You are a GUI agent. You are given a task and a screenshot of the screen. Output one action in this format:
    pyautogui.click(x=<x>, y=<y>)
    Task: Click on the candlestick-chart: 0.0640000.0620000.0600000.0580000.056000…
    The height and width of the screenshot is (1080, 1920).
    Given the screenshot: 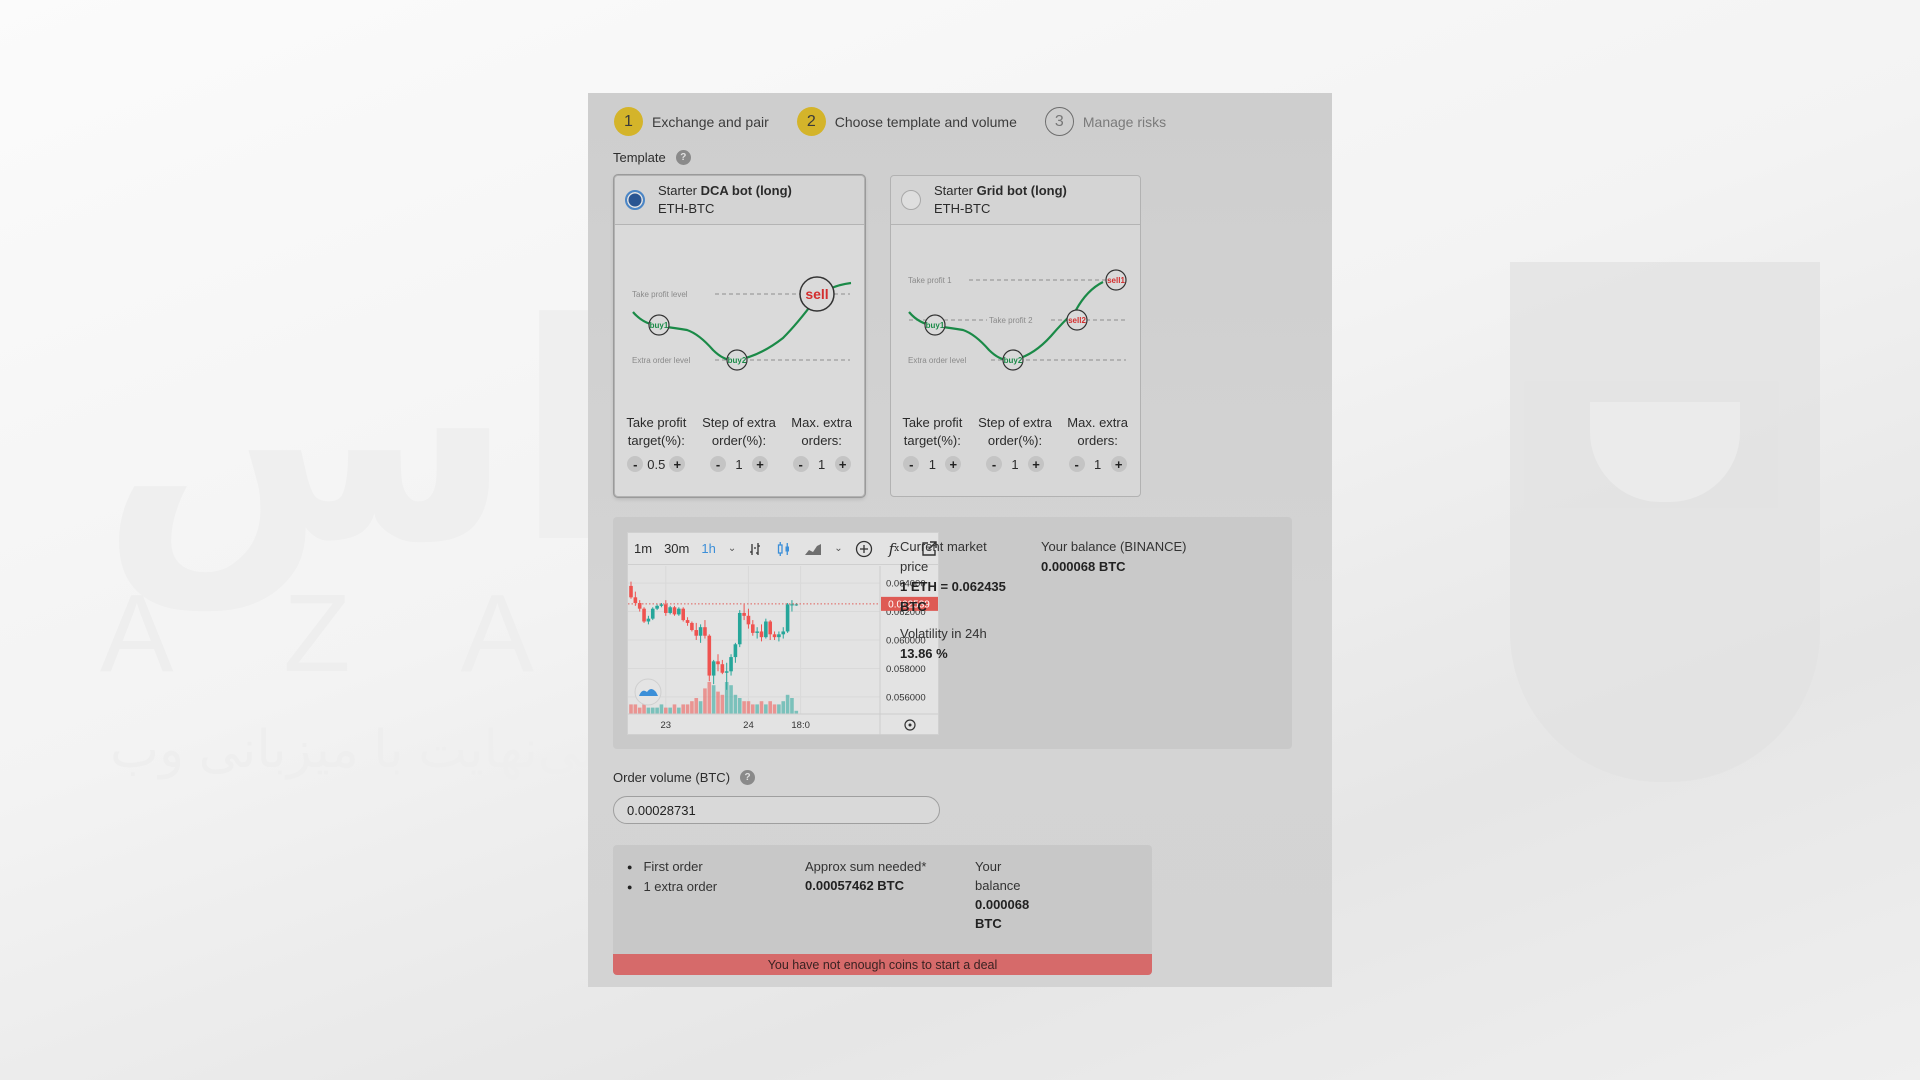 What is the action you would take?
    pyautogui.click(x=783, y=650)
    